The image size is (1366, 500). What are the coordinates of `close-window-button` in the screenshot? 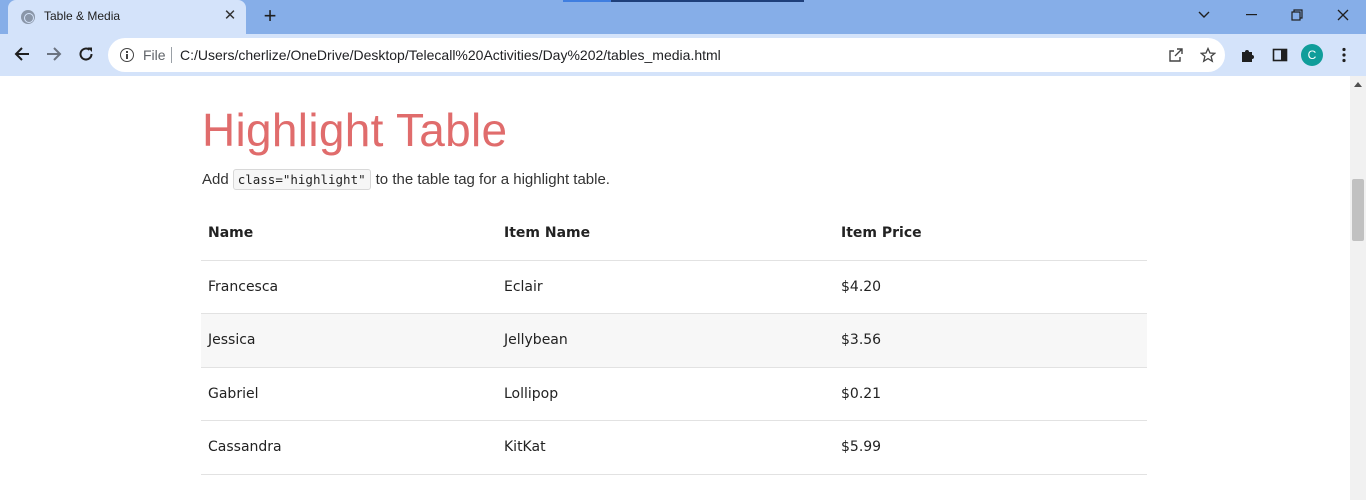 It's located at (1343, 15).